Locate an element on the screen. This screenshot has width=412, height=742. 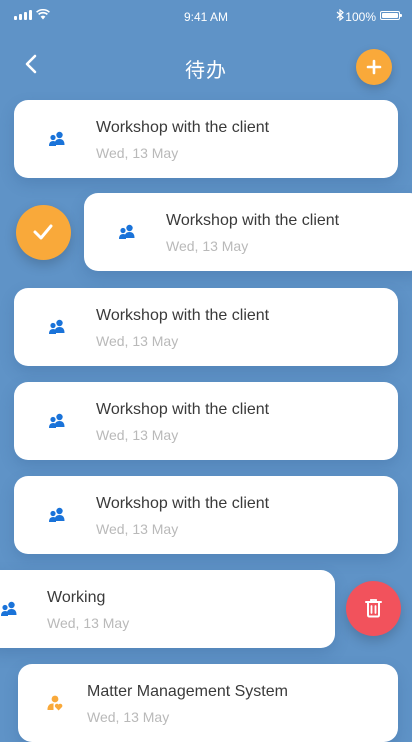
item-title: Working is located at coordinates (76, 597).